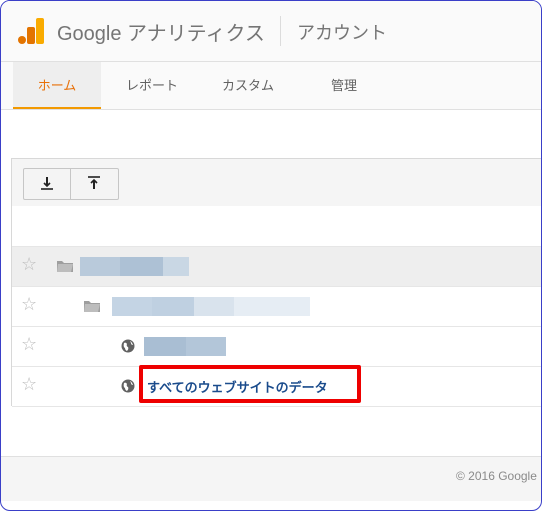  Describe the element at coordinates (276, 183) in the screenshot. I see `panel-toolbar` at that location.